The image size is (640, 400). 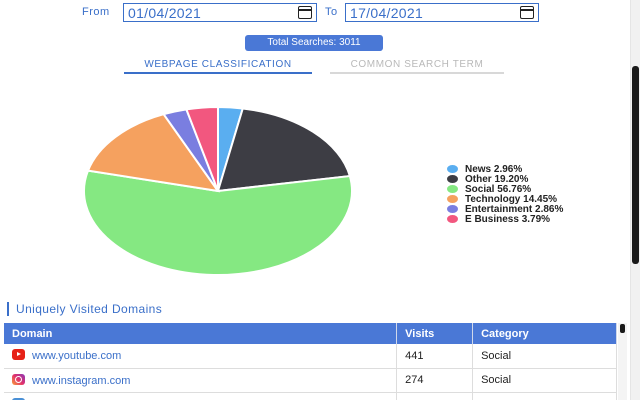 What do you see at coordinates (76, 356) in the screenshot?
I see `domain-link: www.youtube.com` at bounding box center [76, 356].